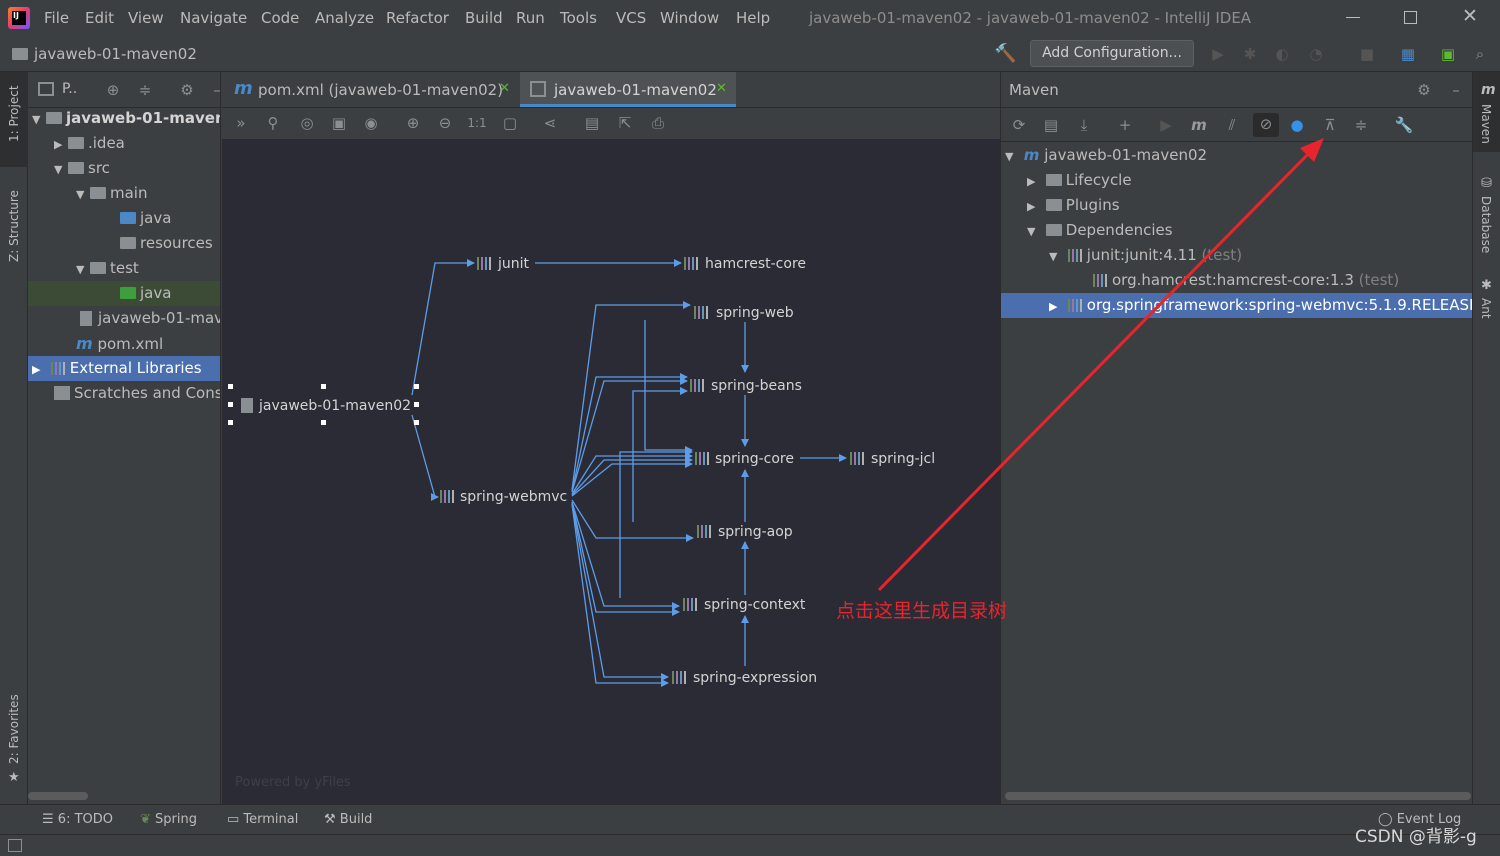 This screenshot has width=1500, height=856. What do you see at coordinates (750, 845) in the screenshot?
I see `status-bar` at bounding box center [750, 845].